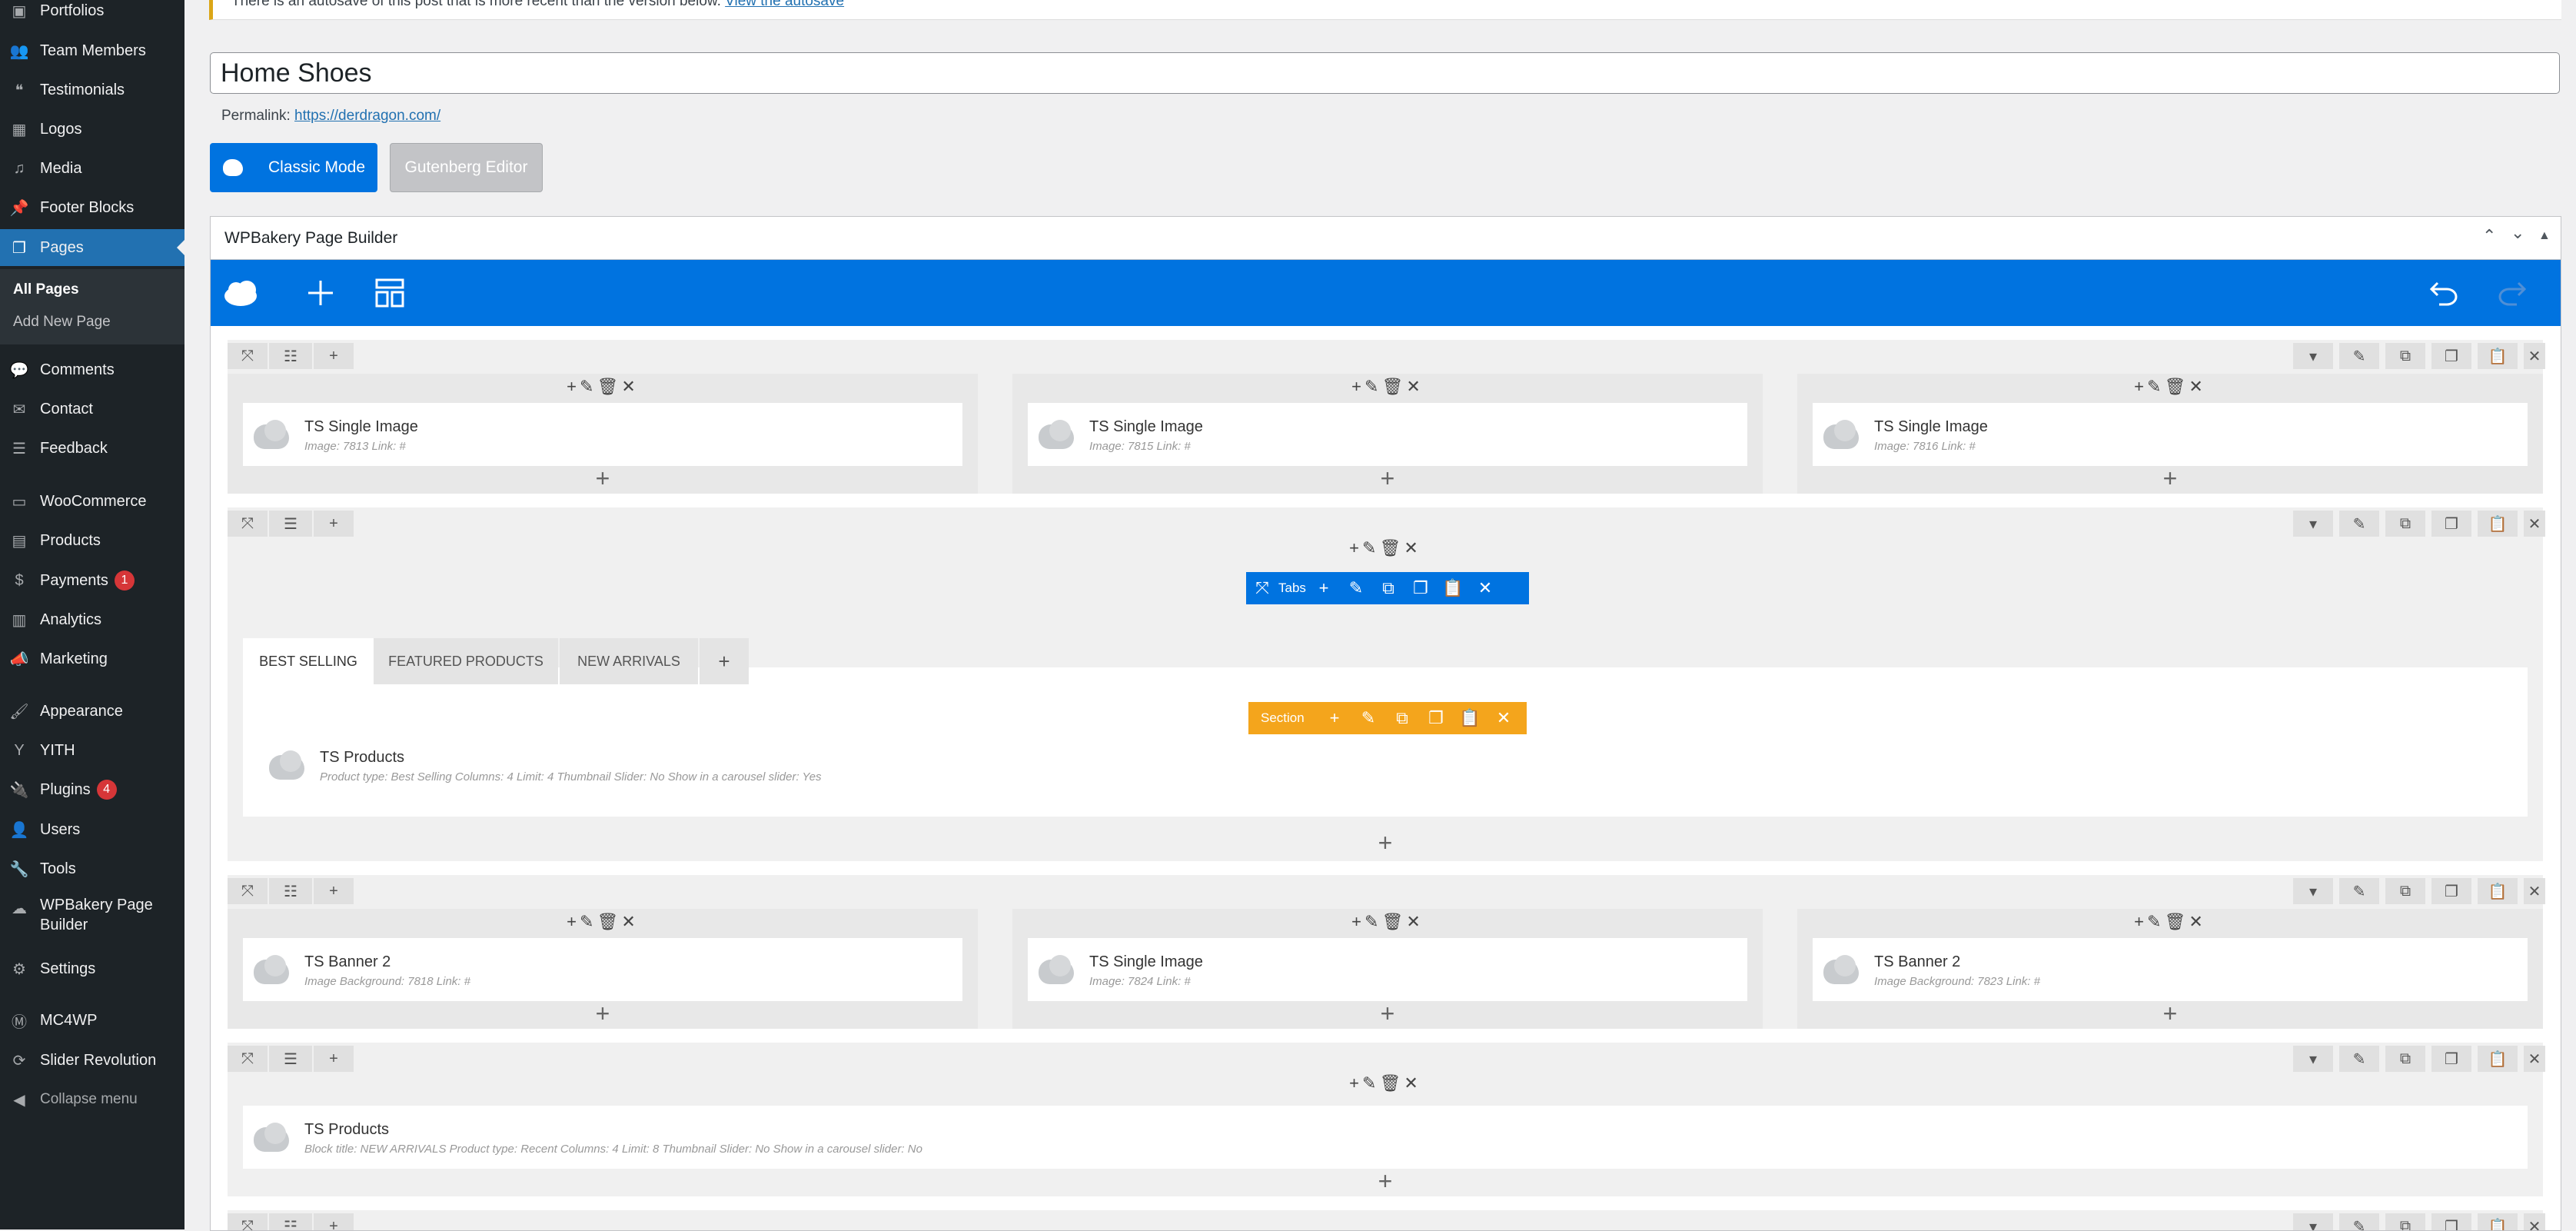 The width and height of the screenshot is (2576, 1231). Describe the element at coordinates (724, 661) in the screenshot. I see `add-tab-button: +` at that location.